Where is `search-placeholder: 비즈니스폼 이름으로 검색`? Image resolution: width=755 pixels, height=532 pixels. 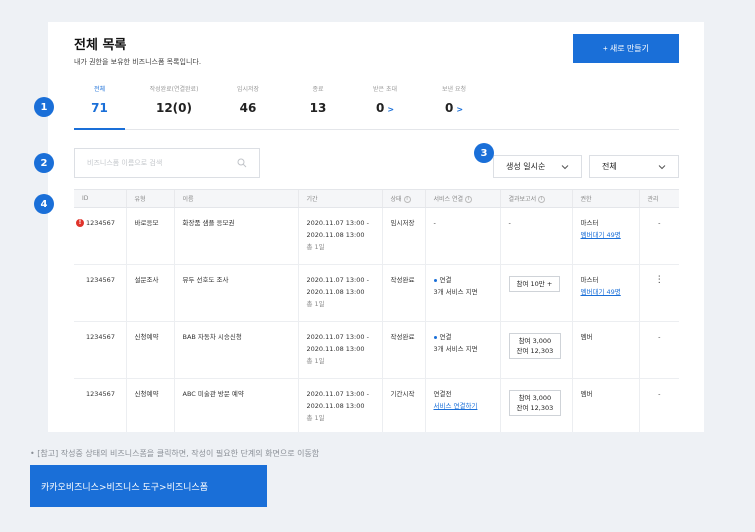
search-placeholder: 비즈니스폼 이름으로 검색 is located at coordinates (125, 163).